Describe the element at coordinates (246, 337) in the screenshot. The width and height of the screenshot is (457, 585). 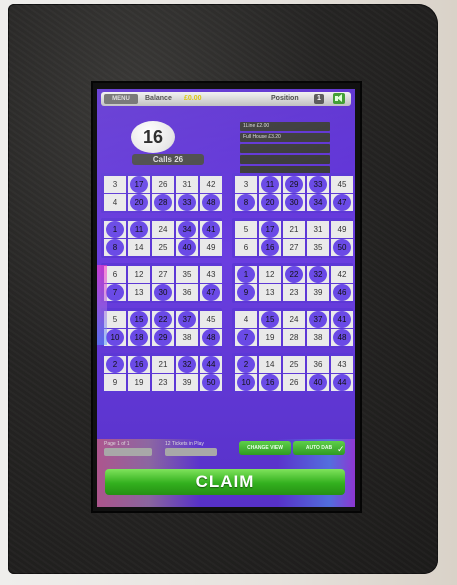
I see `ticket-number-daubed: 7` at that location.